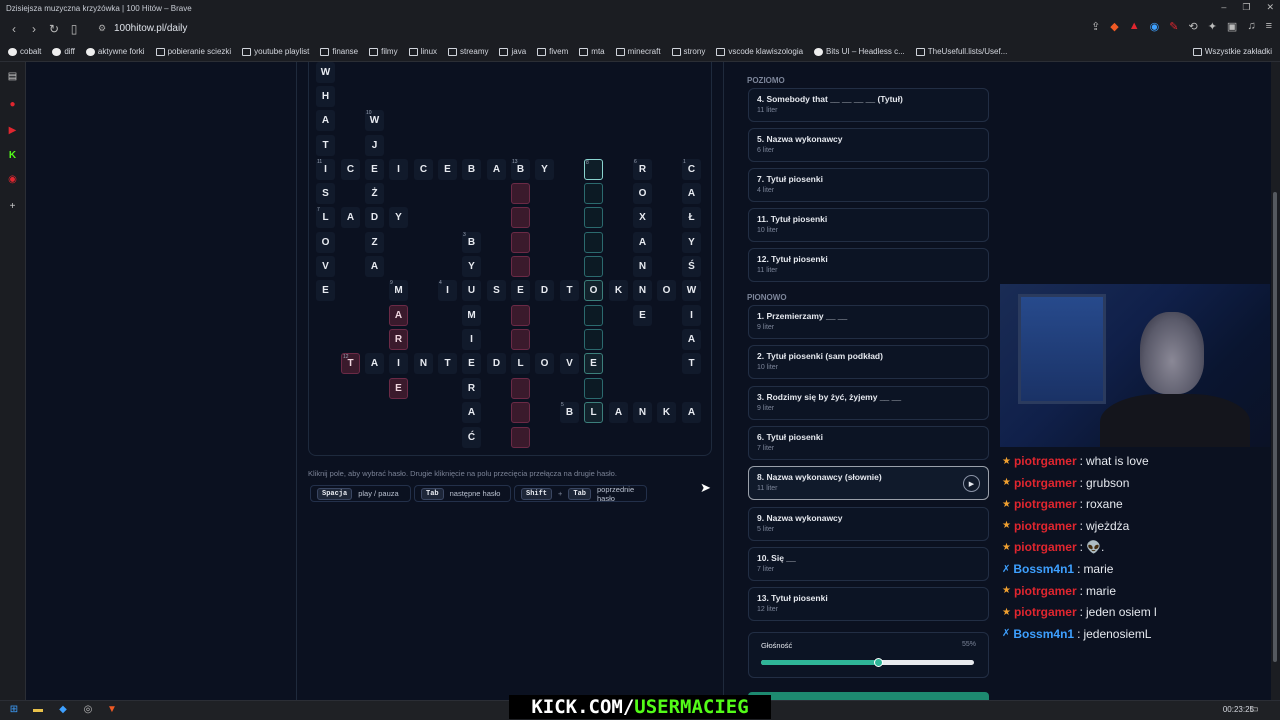  Describe the element at coordinates (325, 96) in the screenshot. I see `crossword-cell: H` at that location.